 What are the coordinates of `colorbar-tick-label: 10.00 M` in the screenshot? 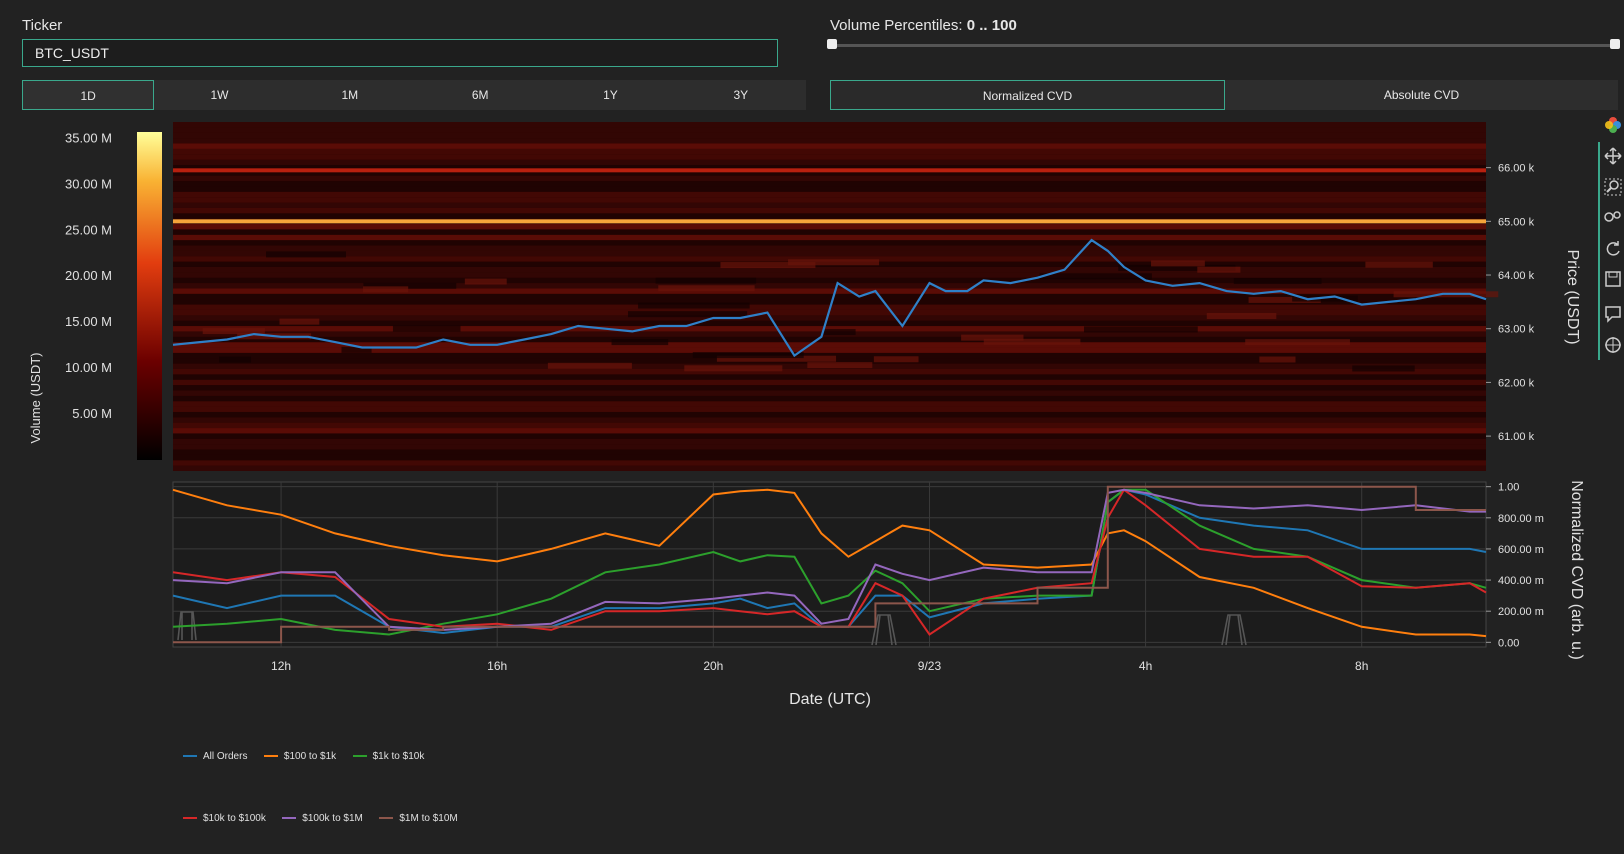 It's located at (88, 367).